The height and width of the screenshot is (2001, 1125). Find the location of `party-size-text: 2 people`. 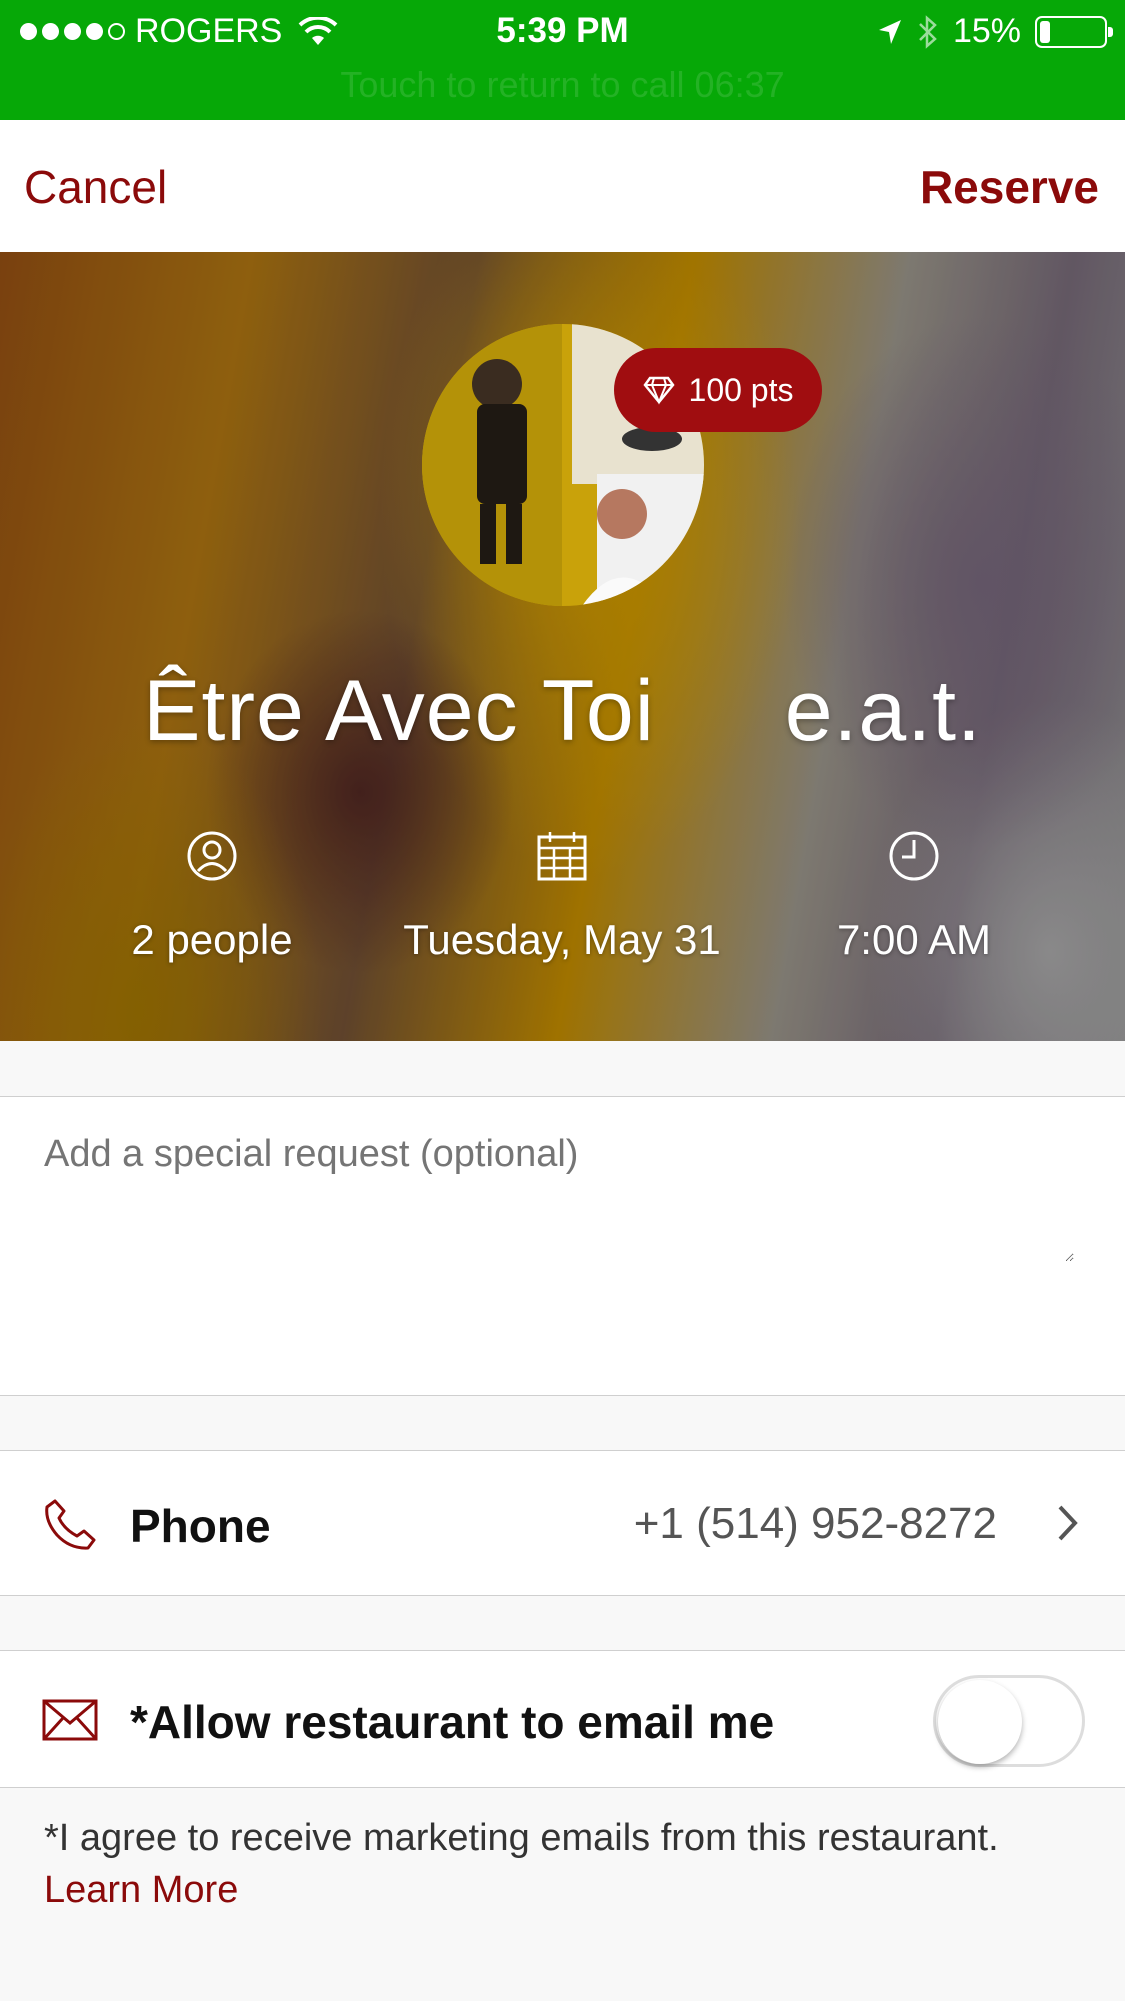

party-size-text: 2 people is located at coordinates (212, 939).